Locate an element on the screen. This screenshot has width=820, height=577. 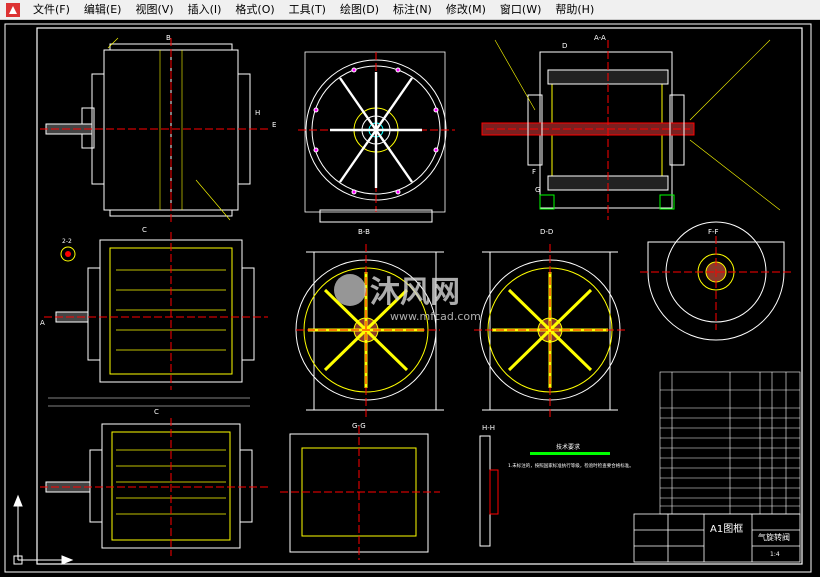
view-ff-label: F-F is located at coordinates (713, 232).